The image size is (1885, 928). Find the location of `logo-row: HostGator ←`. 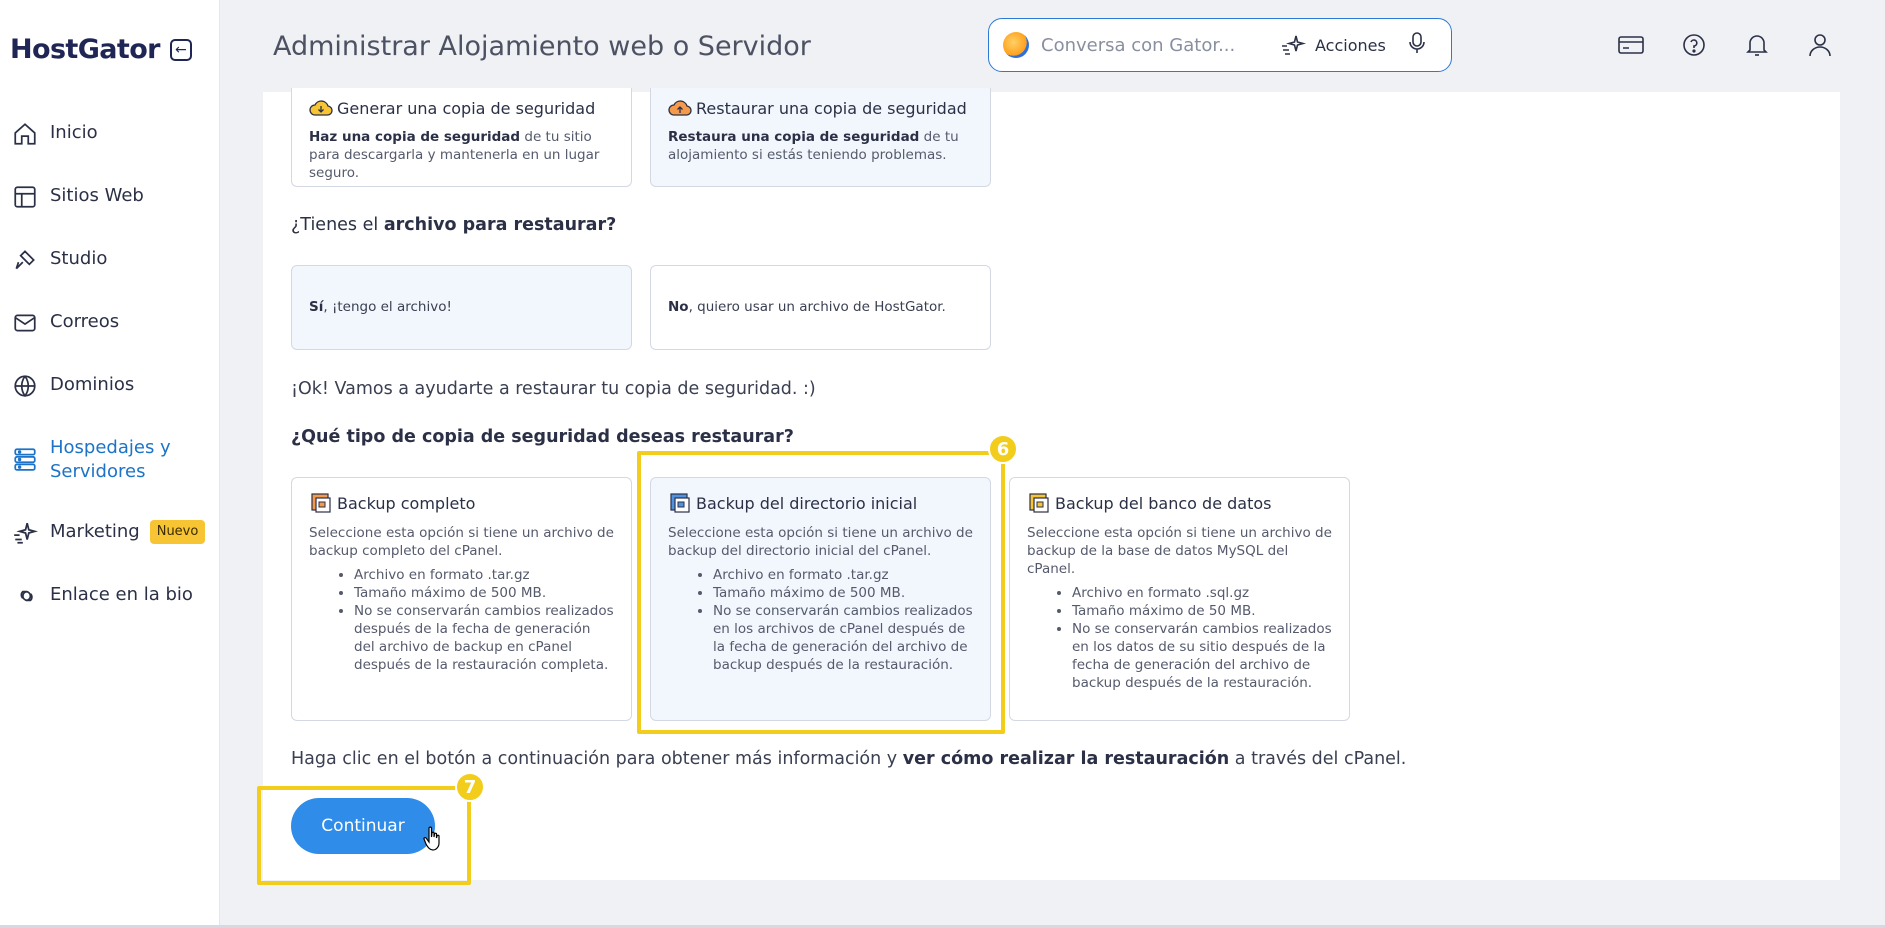

logo-row: HostGator ← is located at coordinates (101, 49).